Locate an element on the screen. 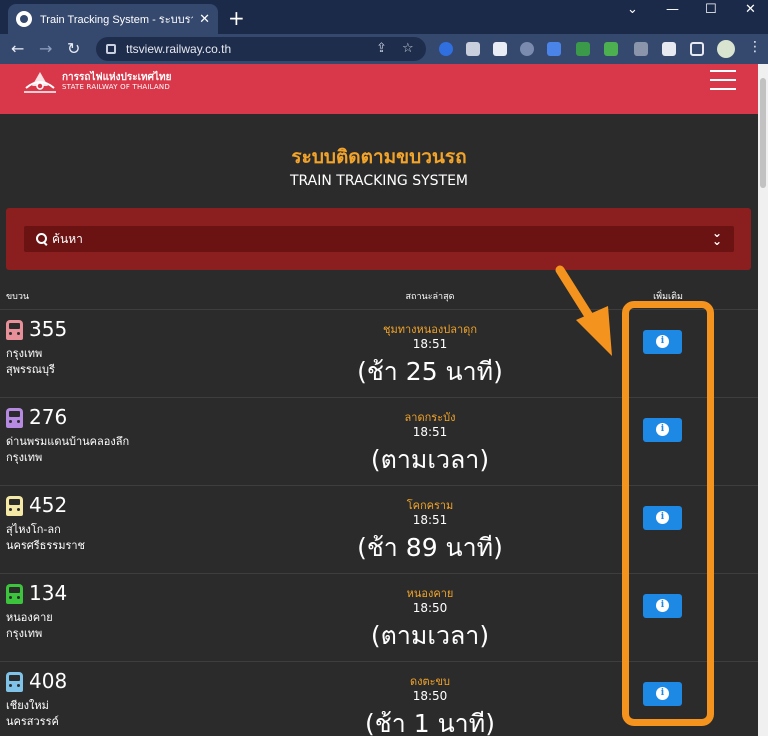  chevron-double-down-icon: ⌄ ⌄ is located at coordinates (717, 237).